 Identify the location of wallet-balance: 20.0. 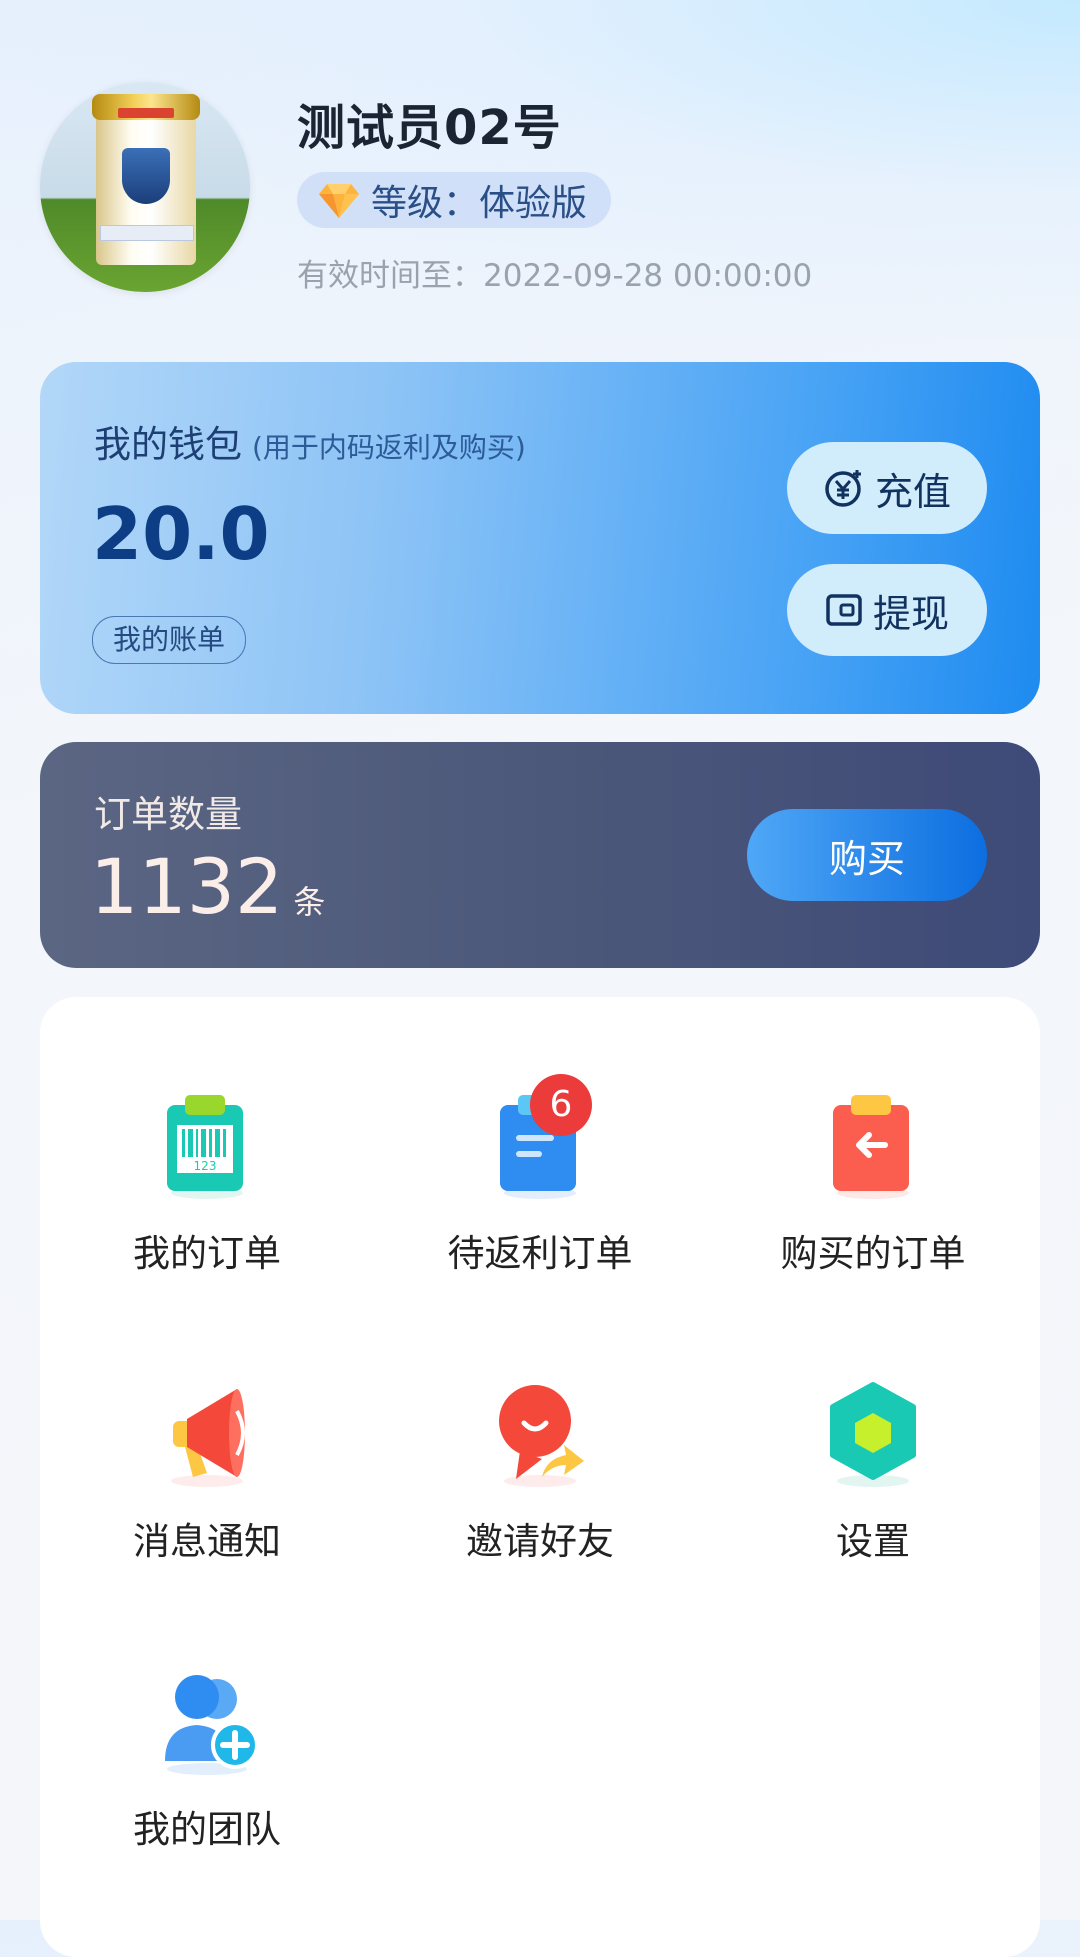
(181, 534).